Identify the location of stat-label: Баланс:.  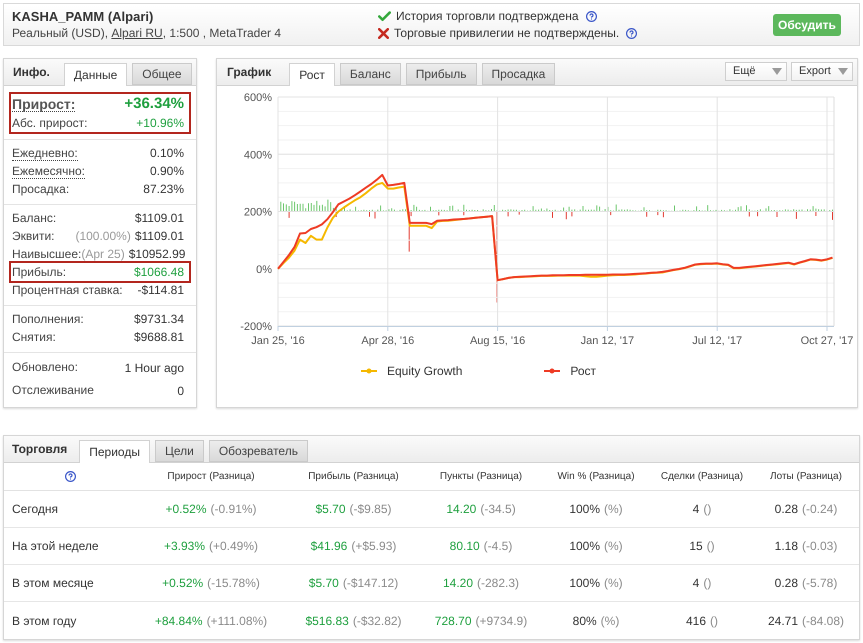
(34, 218).